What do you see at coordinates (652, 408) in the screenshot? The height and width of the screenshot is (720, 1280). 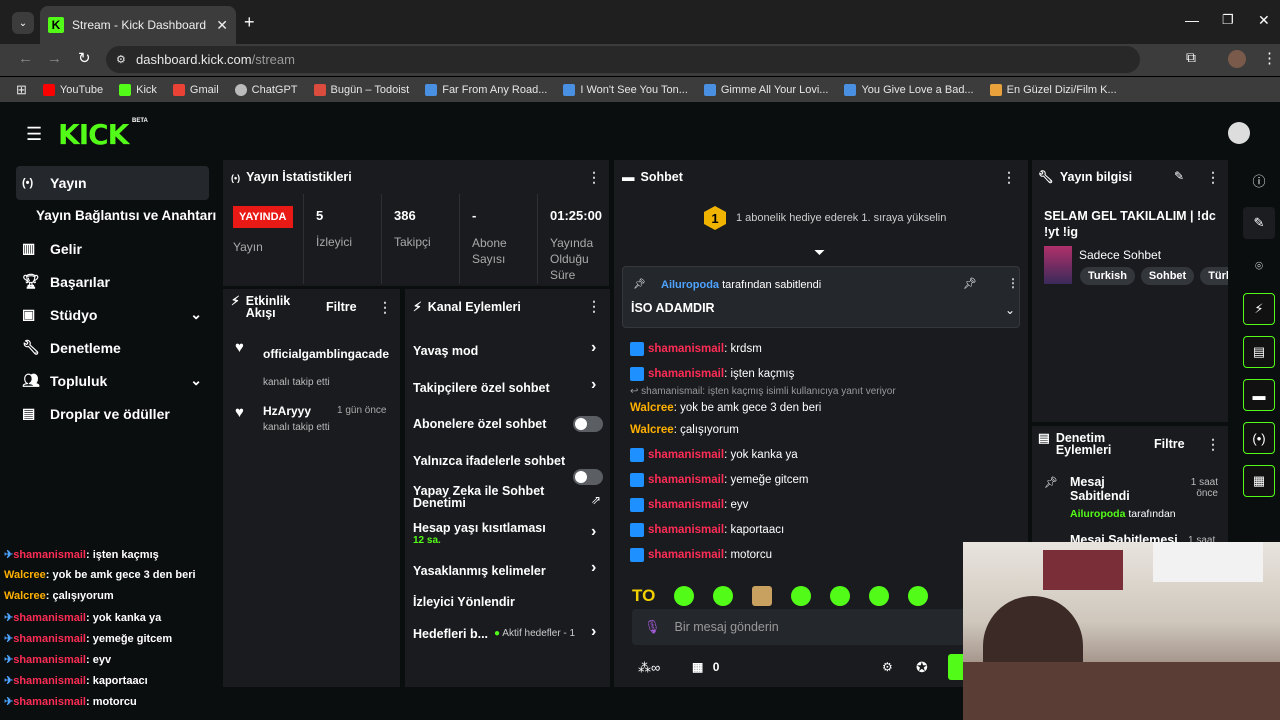 I see `chat-username: Walcree` at bounding box center [652, 408].